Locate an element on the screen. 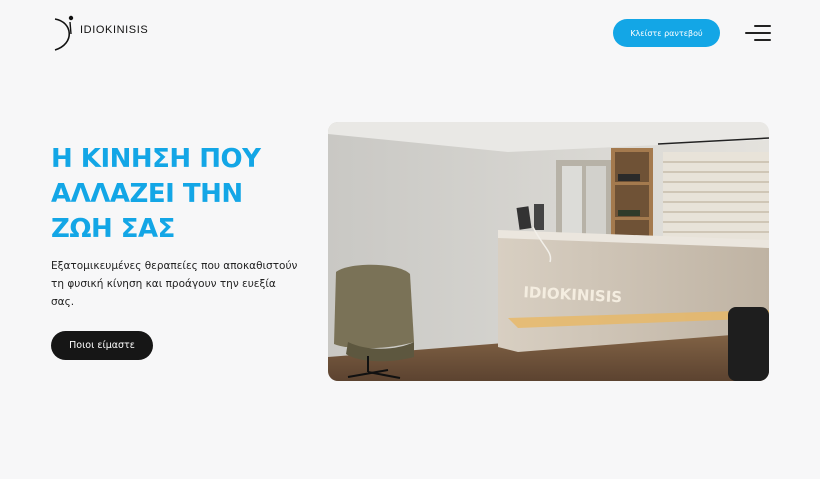 The width and height of the screenshot is (820, 479). brand-logo: IDIOKINISIS is located at coordinates (99, 33).